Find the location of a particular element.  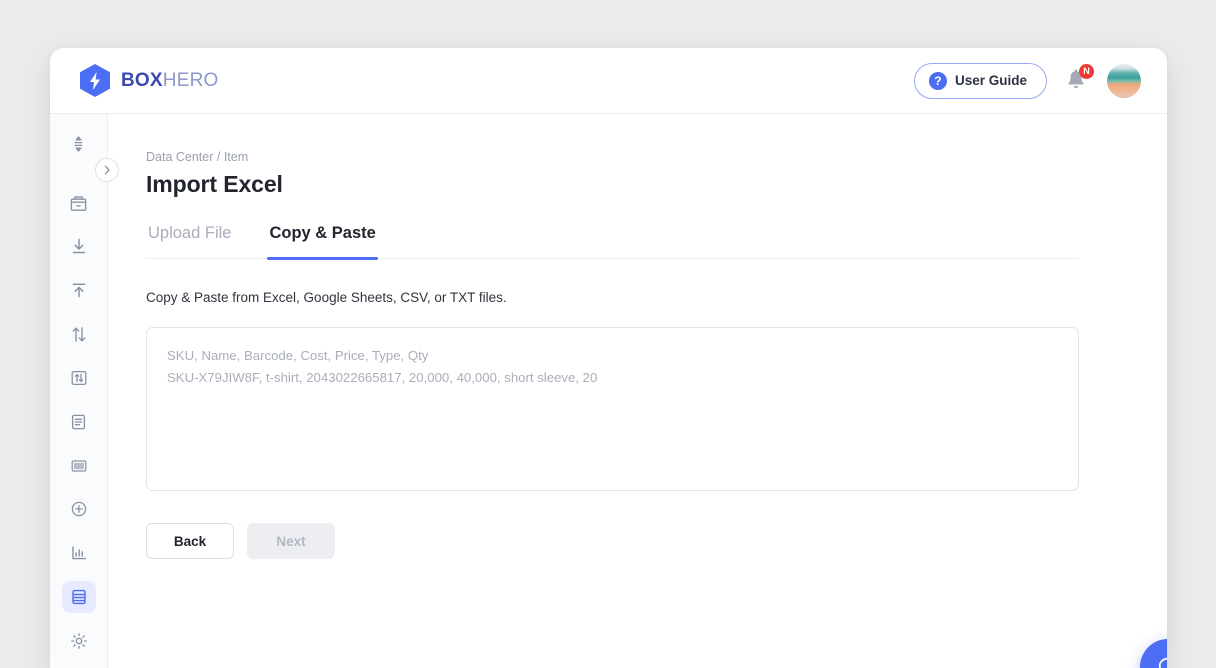

data-list-icon is located at coordinates (78, 596).